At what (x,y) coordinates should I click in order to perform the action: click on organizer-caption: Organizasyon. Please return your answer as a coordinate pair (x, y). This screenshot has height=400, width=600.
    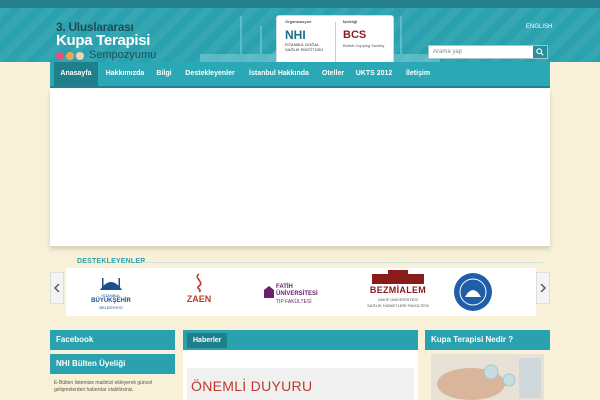
    Looking at the image, I should click on (298, 21).